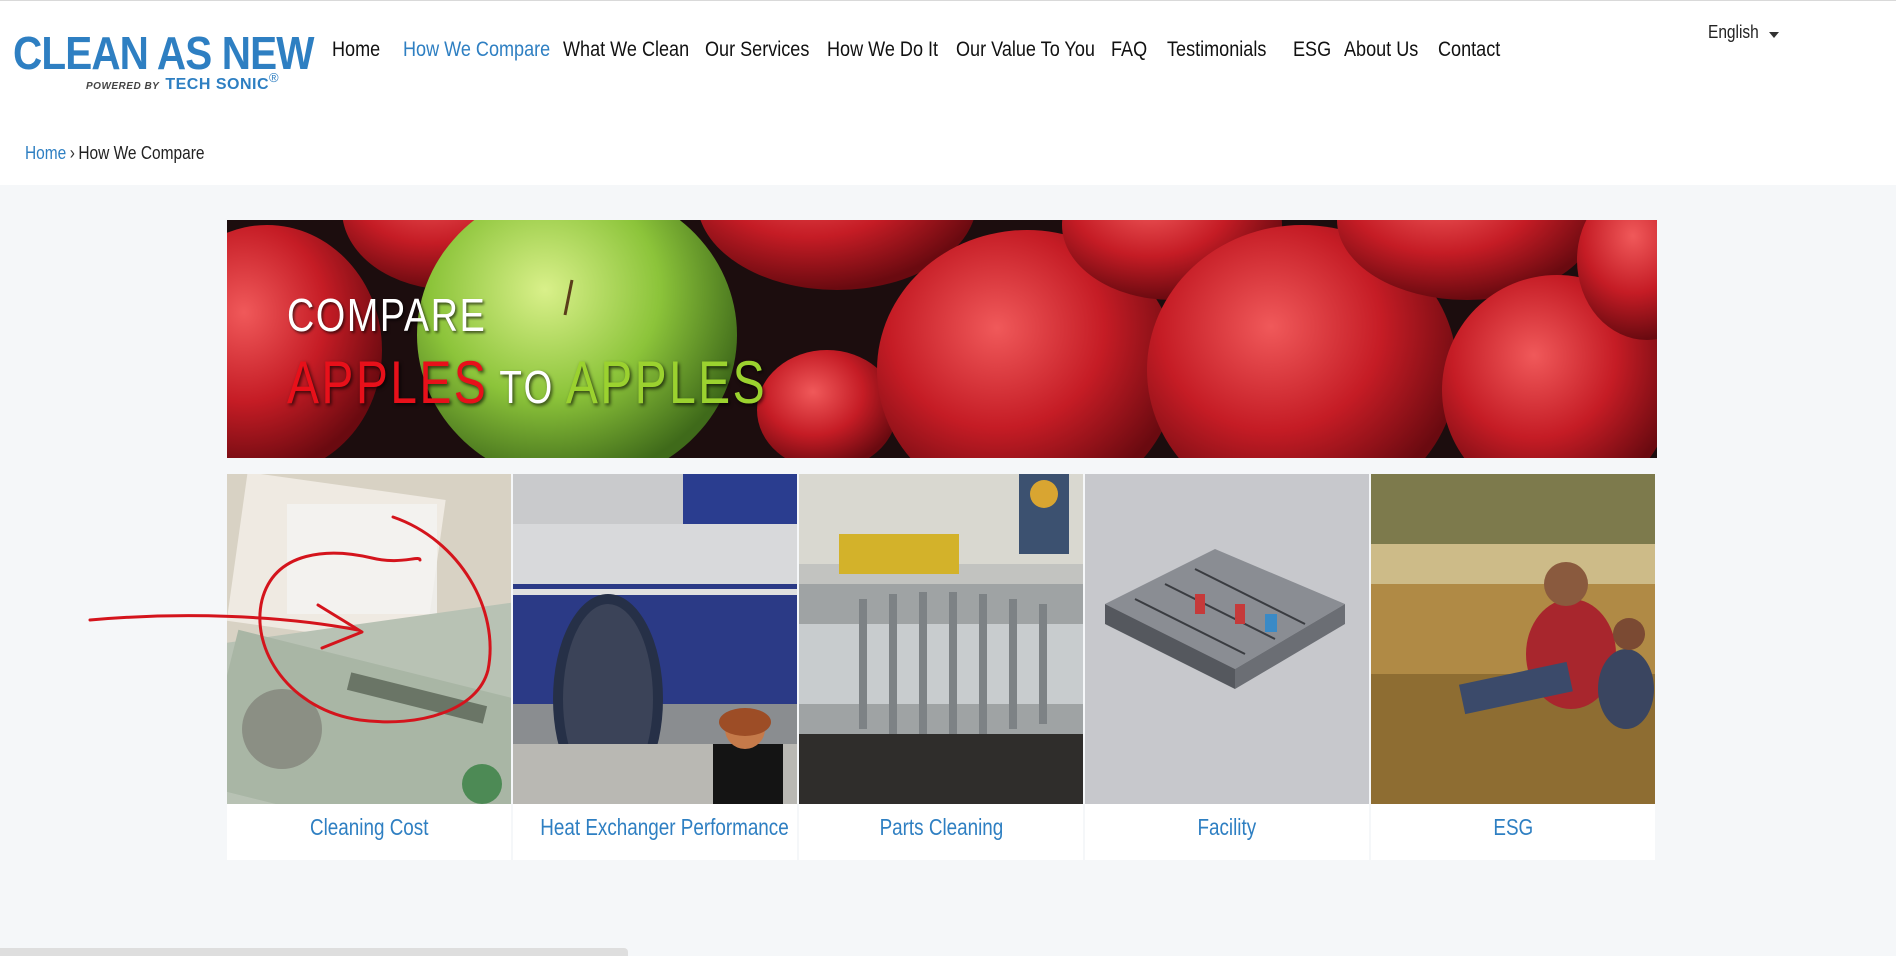 The height and width of the screenshot is (956, 1896). I want to click on nav-our-value-to-you: Our Value To You, so click(1025, 53).